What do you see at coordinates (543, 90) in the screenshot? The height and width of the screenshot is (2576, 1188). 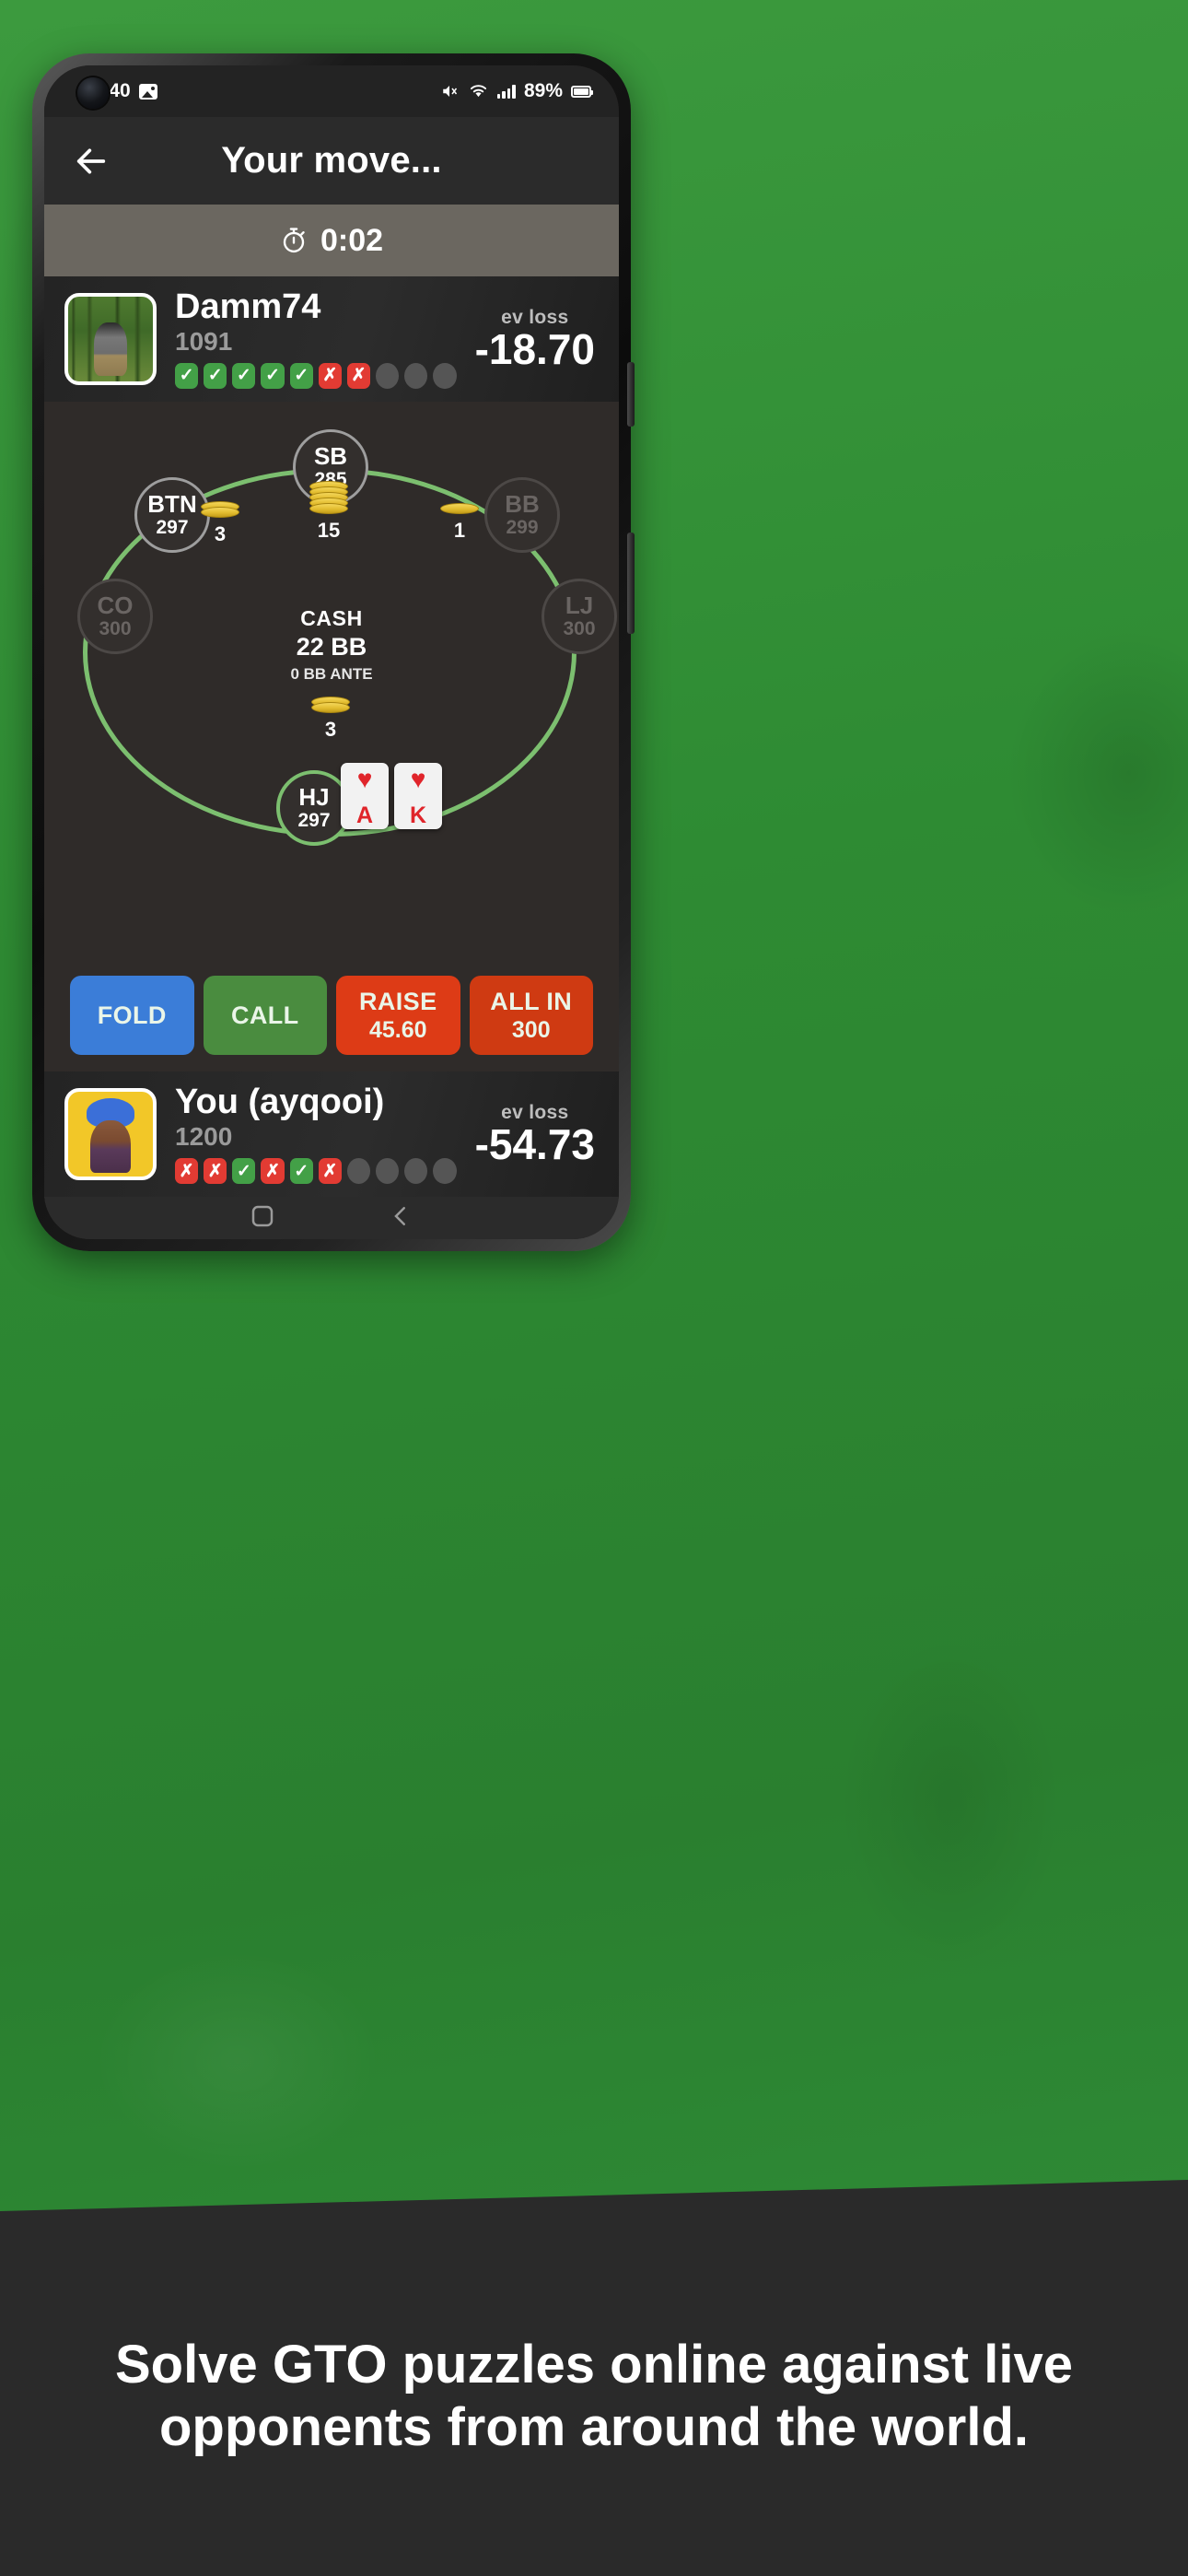 I see `battery-percent-label: 89%` at bounding box center [543, 90].